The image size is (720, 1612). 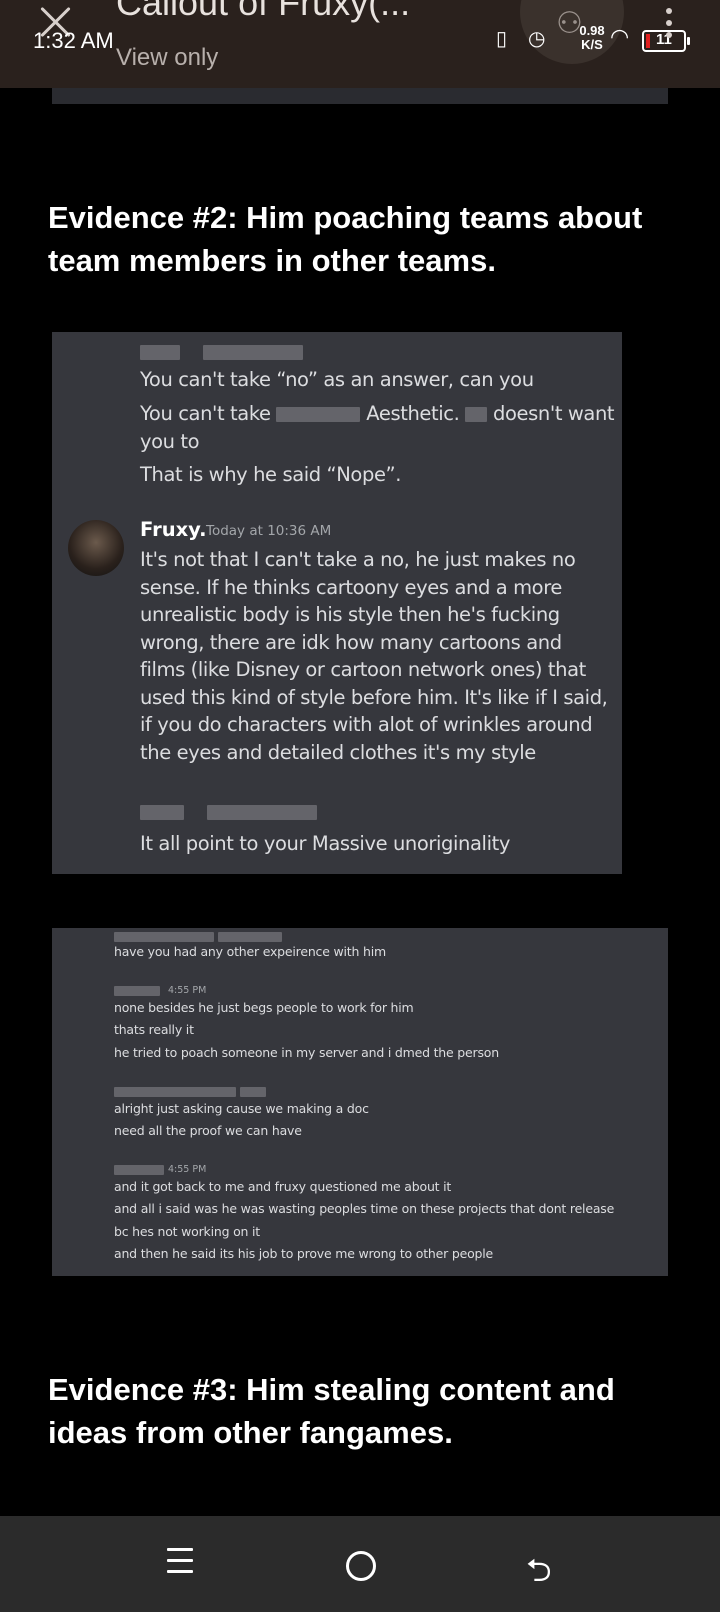 What do you see at coordinates (360, 96) in the screenshot?
I see `previous-image-edge` at bounding box center [360, 96].